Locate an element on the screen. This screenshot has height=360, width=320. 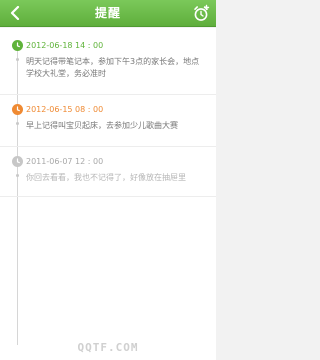
title-bar: 提醒 is located at coordinates (108, 13).